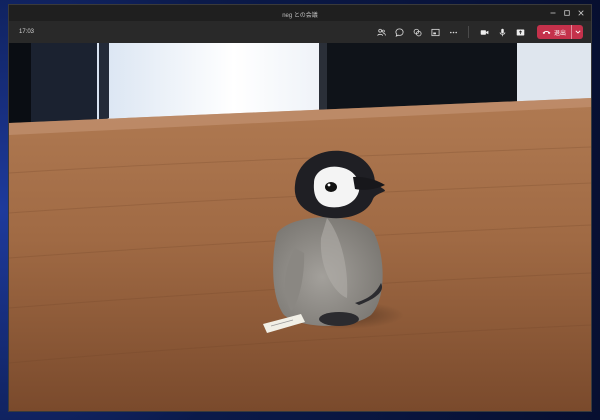 This screenshot has height=420, width=600. I want to click on title-bar: neg との会議, so click(300, 13).